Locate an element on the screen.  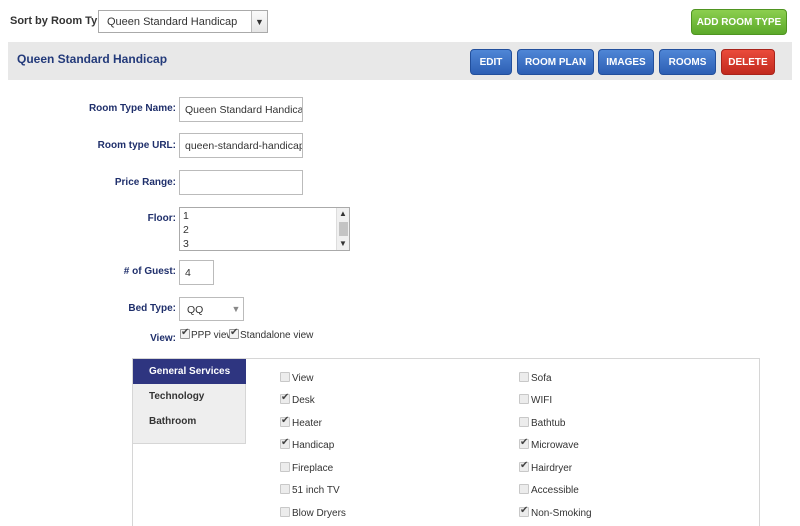
chevron-up-icon: ▲ is located at coordinates (343, 214).